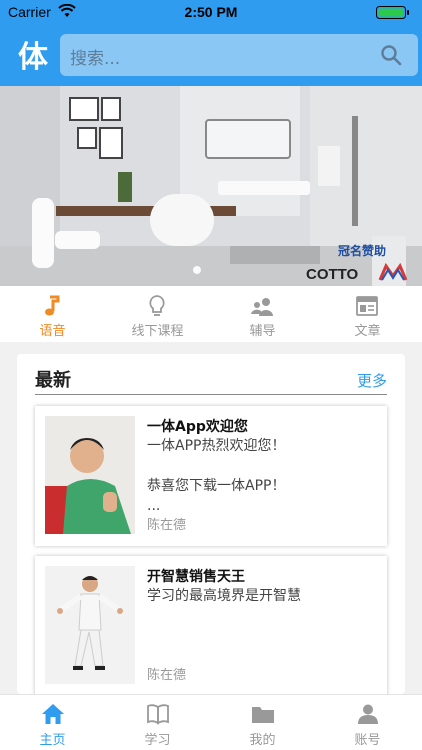 The height and width of the screenshot is (750, 422). I want to click on brand-mark-icon, so click(393, 271).